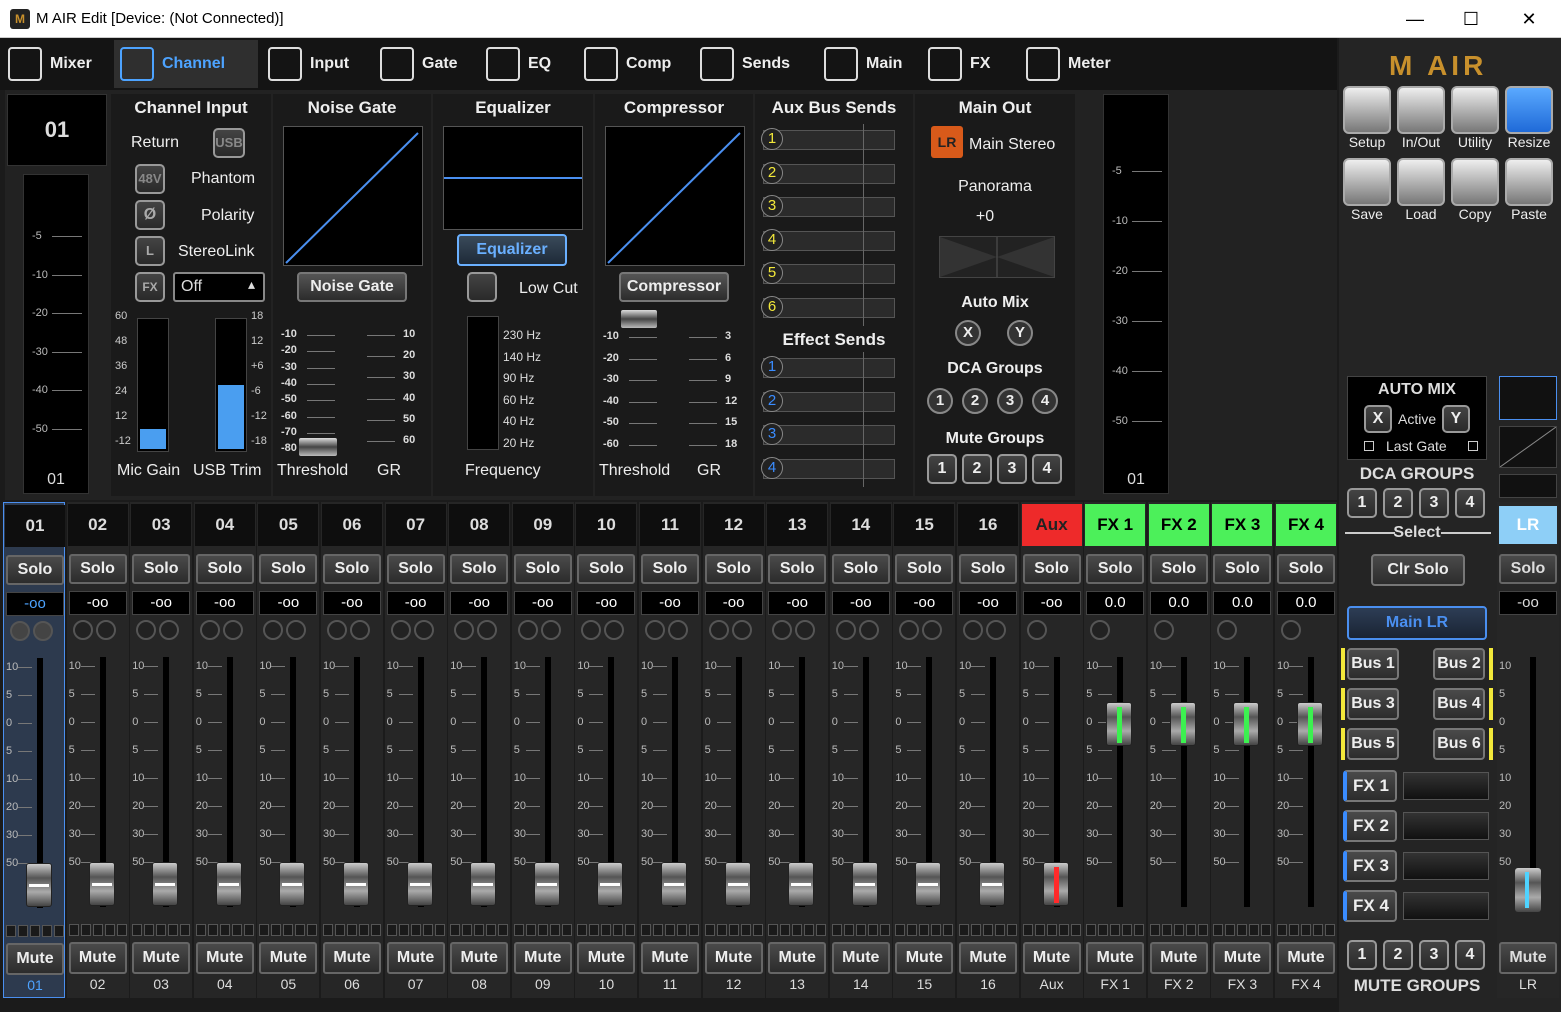 This screenshot has width=1561, height=1012. What do you see at coordinates (35, 526) in the screenshot?
I see `strip-header: 01` at bounding box center [35, 526].